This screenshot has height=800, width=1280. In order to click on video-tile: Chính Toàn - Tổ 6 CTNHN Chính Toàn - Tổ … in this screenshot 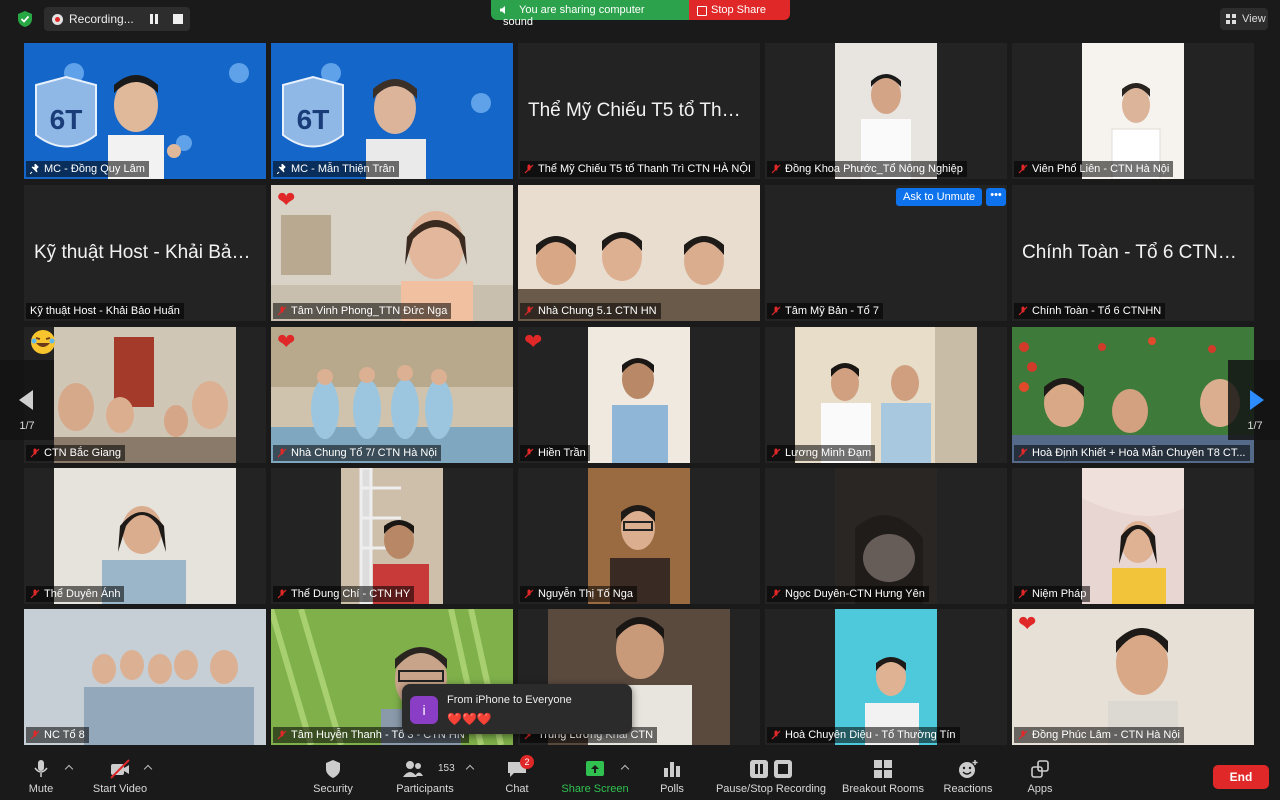, I will do `click(1133, 253)`.